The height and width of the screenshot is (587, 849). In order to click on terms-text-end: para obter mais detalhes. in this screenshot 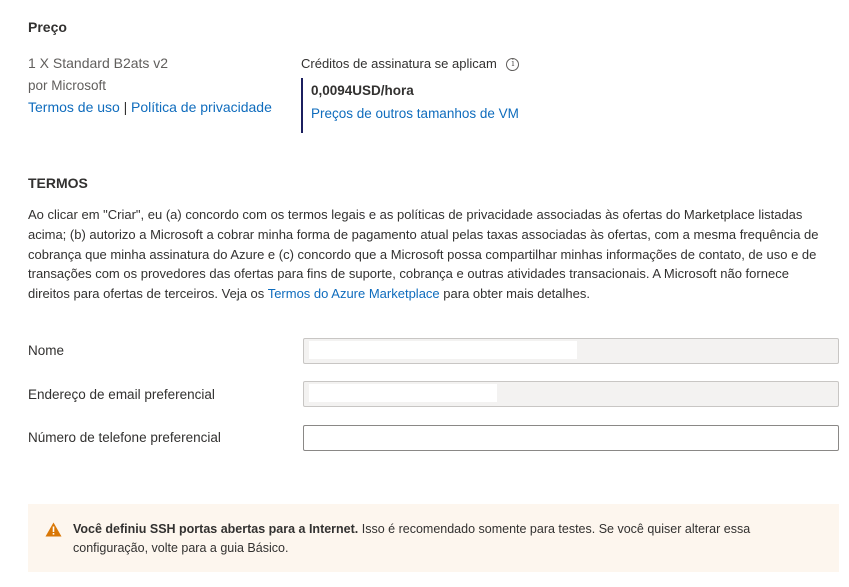, I will do `click(516, 294)`.